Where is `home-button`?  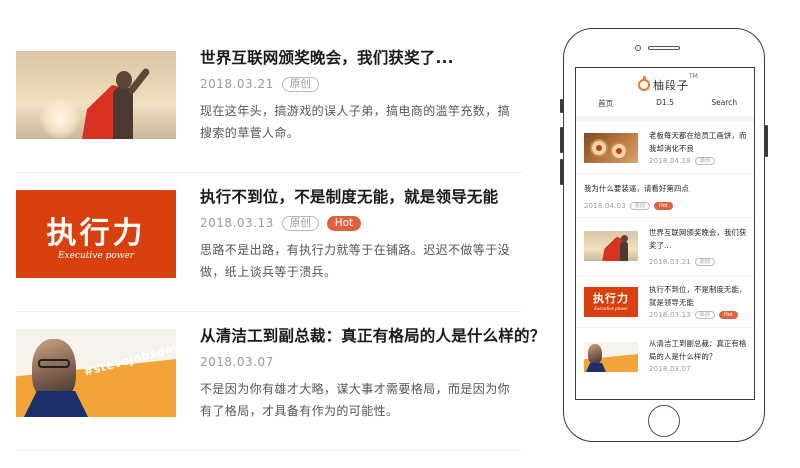 home-button is located at coordinates (664, 421).